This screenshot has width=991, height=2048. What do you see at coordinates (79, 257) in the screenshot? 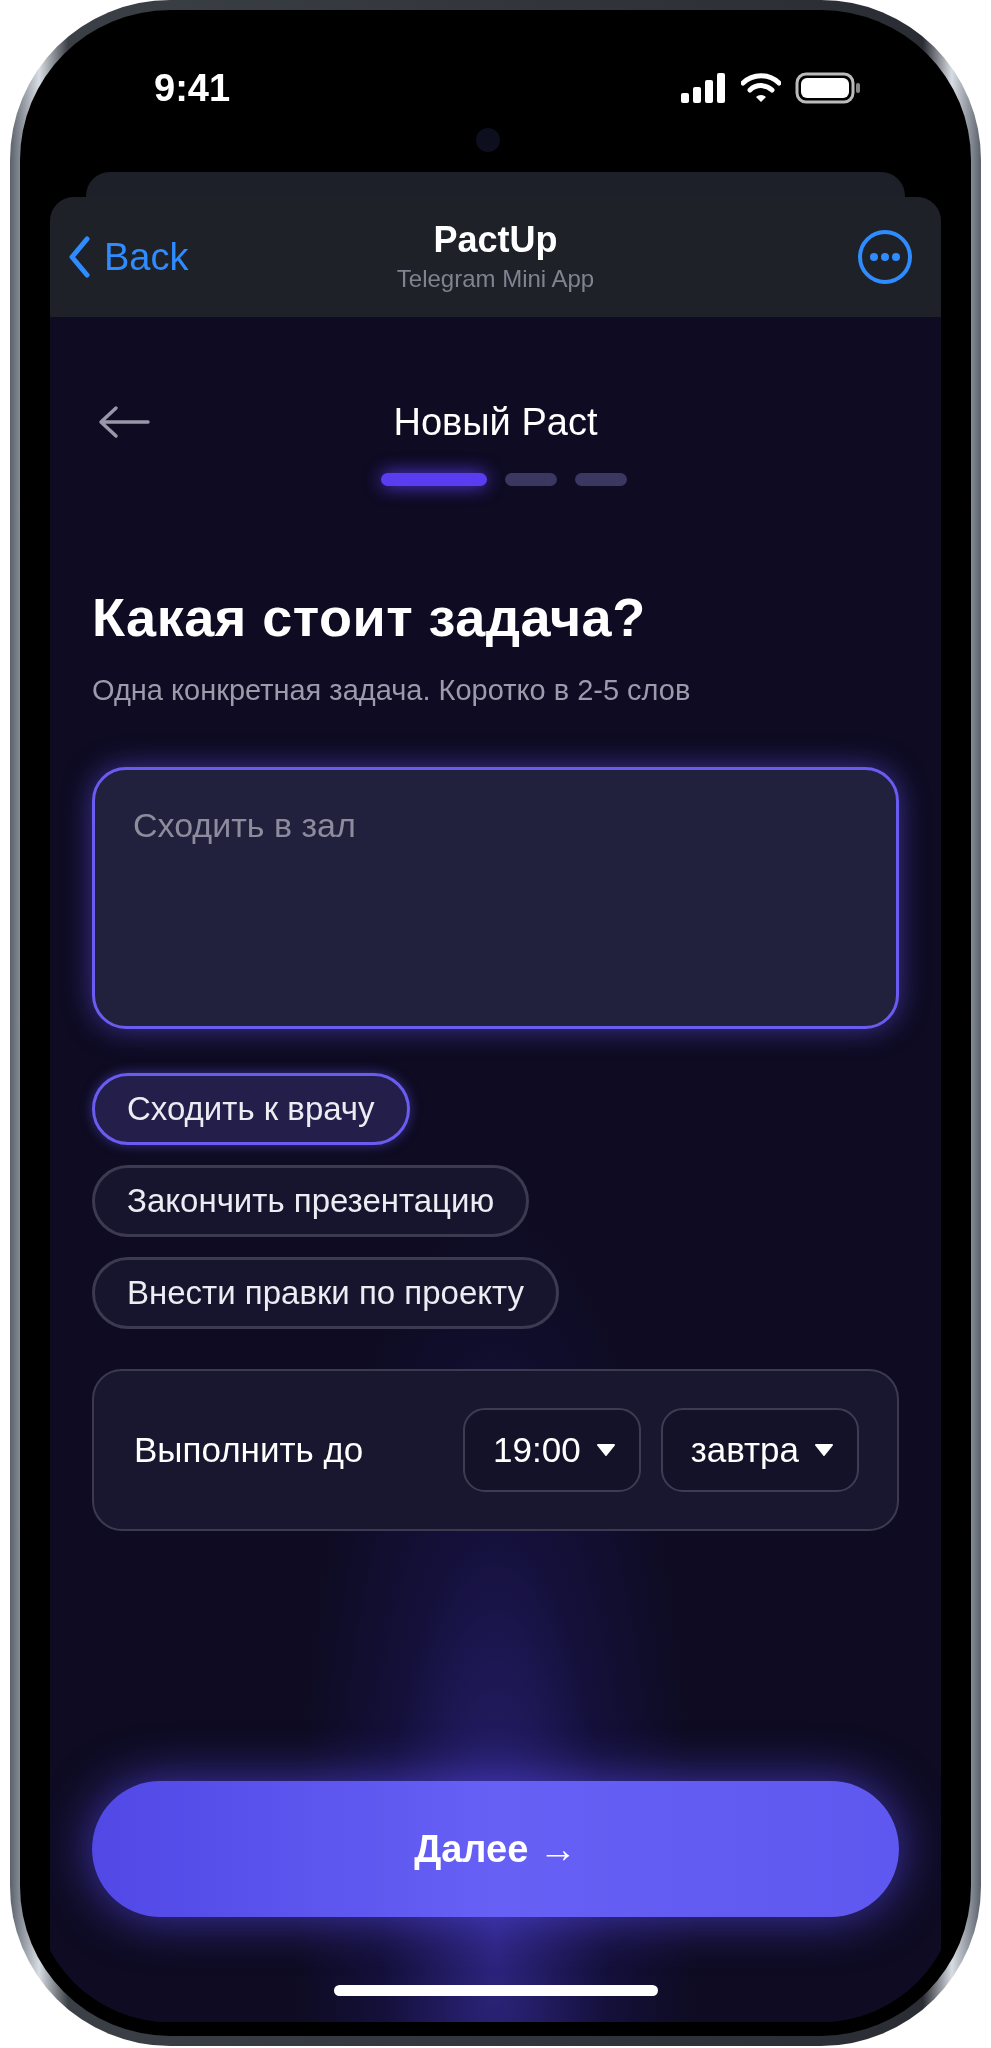
I see `chevron-left-icon` at bounding box center [79, 257].